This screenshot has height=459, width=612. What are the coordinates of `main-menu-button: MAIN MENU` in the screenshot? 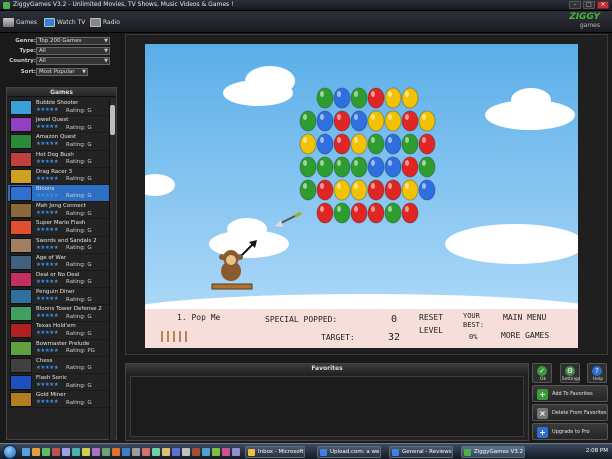 It's located at (524, 317).